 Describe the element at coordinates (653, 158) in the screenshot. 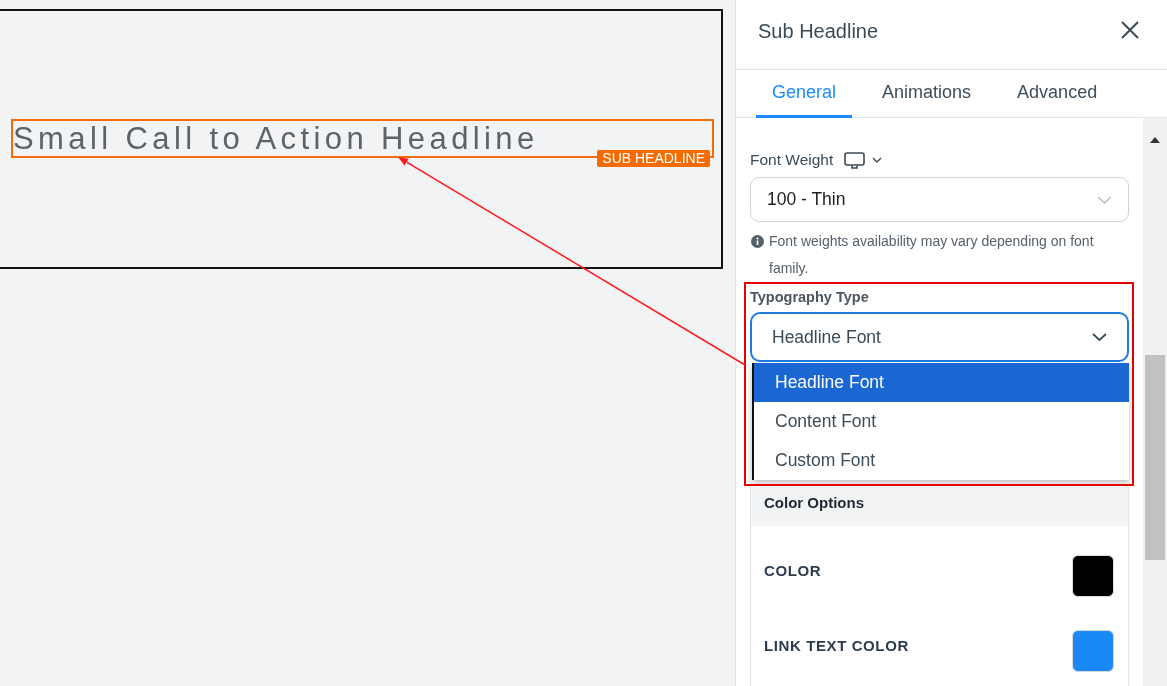

I see `element-type-badge: SUB HEADLINE` at that location.